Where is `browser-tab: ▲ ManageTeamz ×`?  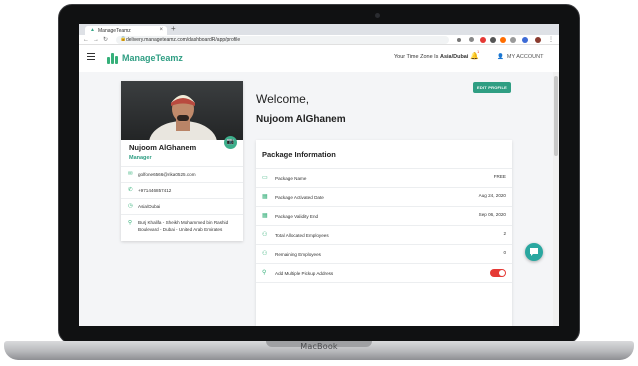
browser-tab: ▲ ManageTeamz × is located at coordinates (126, 30).